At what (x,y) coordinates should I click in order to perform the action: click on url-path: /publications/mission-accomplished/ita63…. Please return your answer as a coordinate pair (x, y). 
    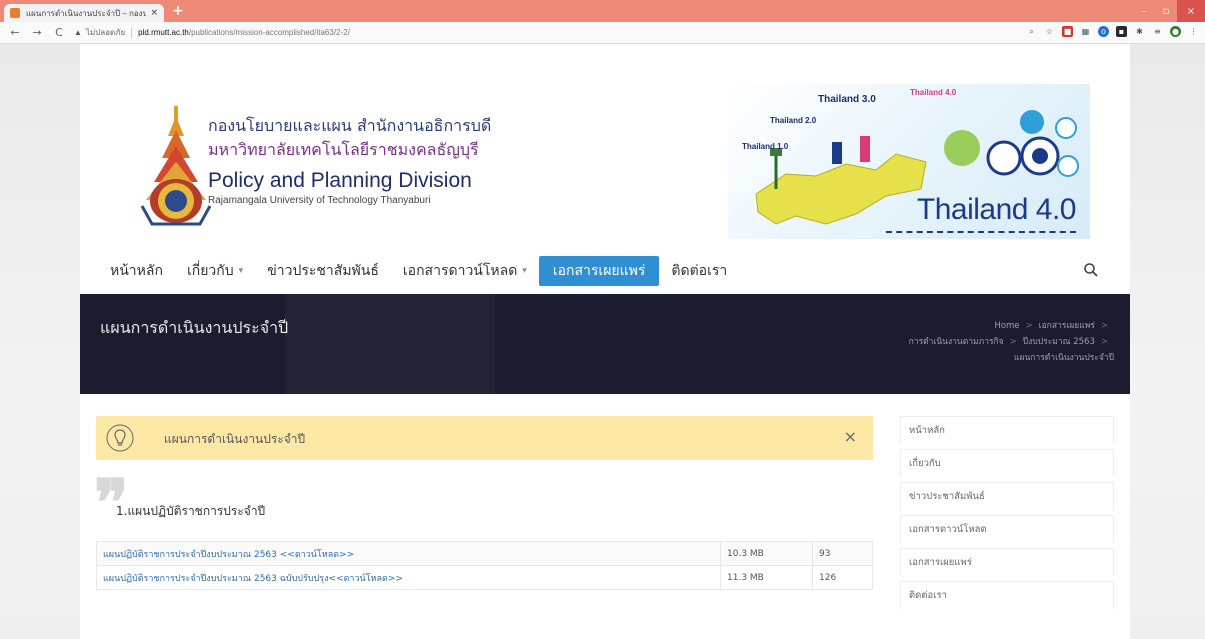
    Looking at the image, I should click on (269, 32).